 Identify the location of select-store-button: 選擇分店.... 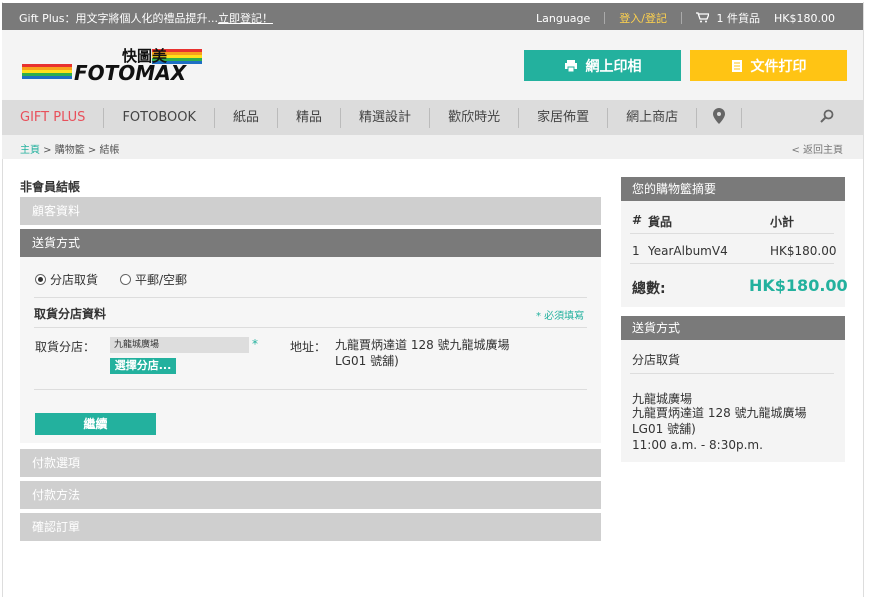
(143, 366).